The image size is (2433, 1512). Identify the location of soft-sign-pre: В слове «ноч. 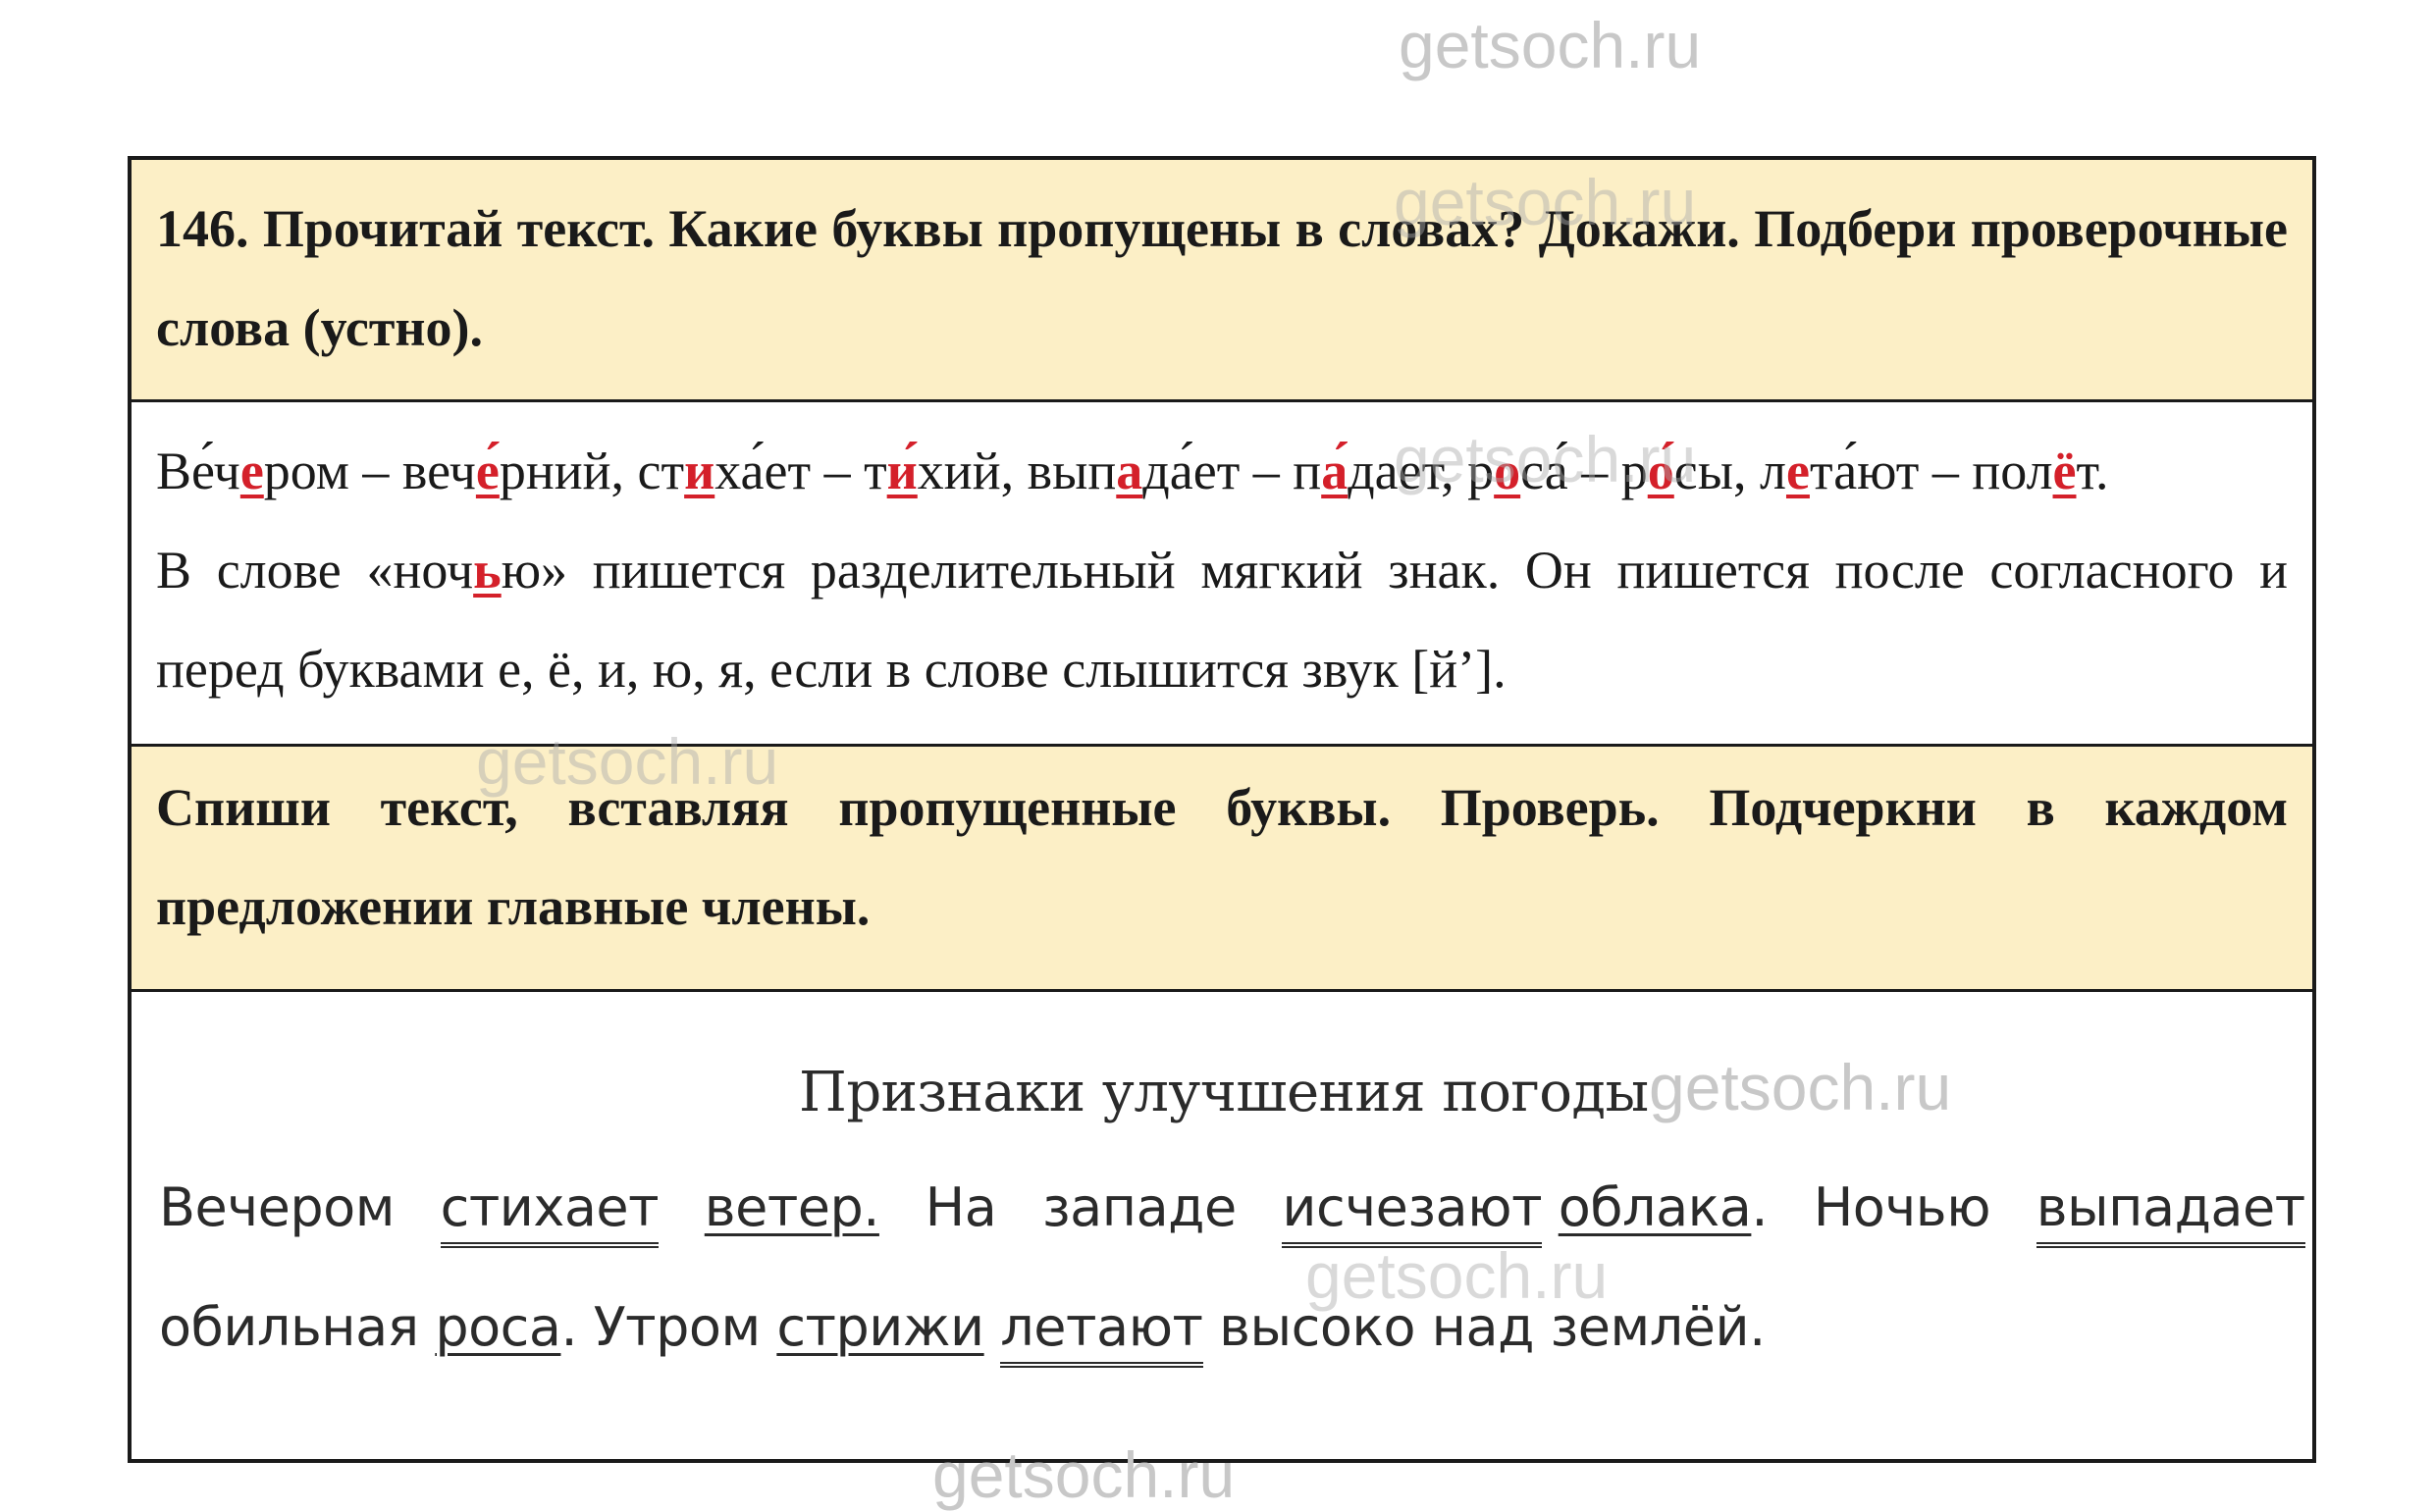
(315, 571).